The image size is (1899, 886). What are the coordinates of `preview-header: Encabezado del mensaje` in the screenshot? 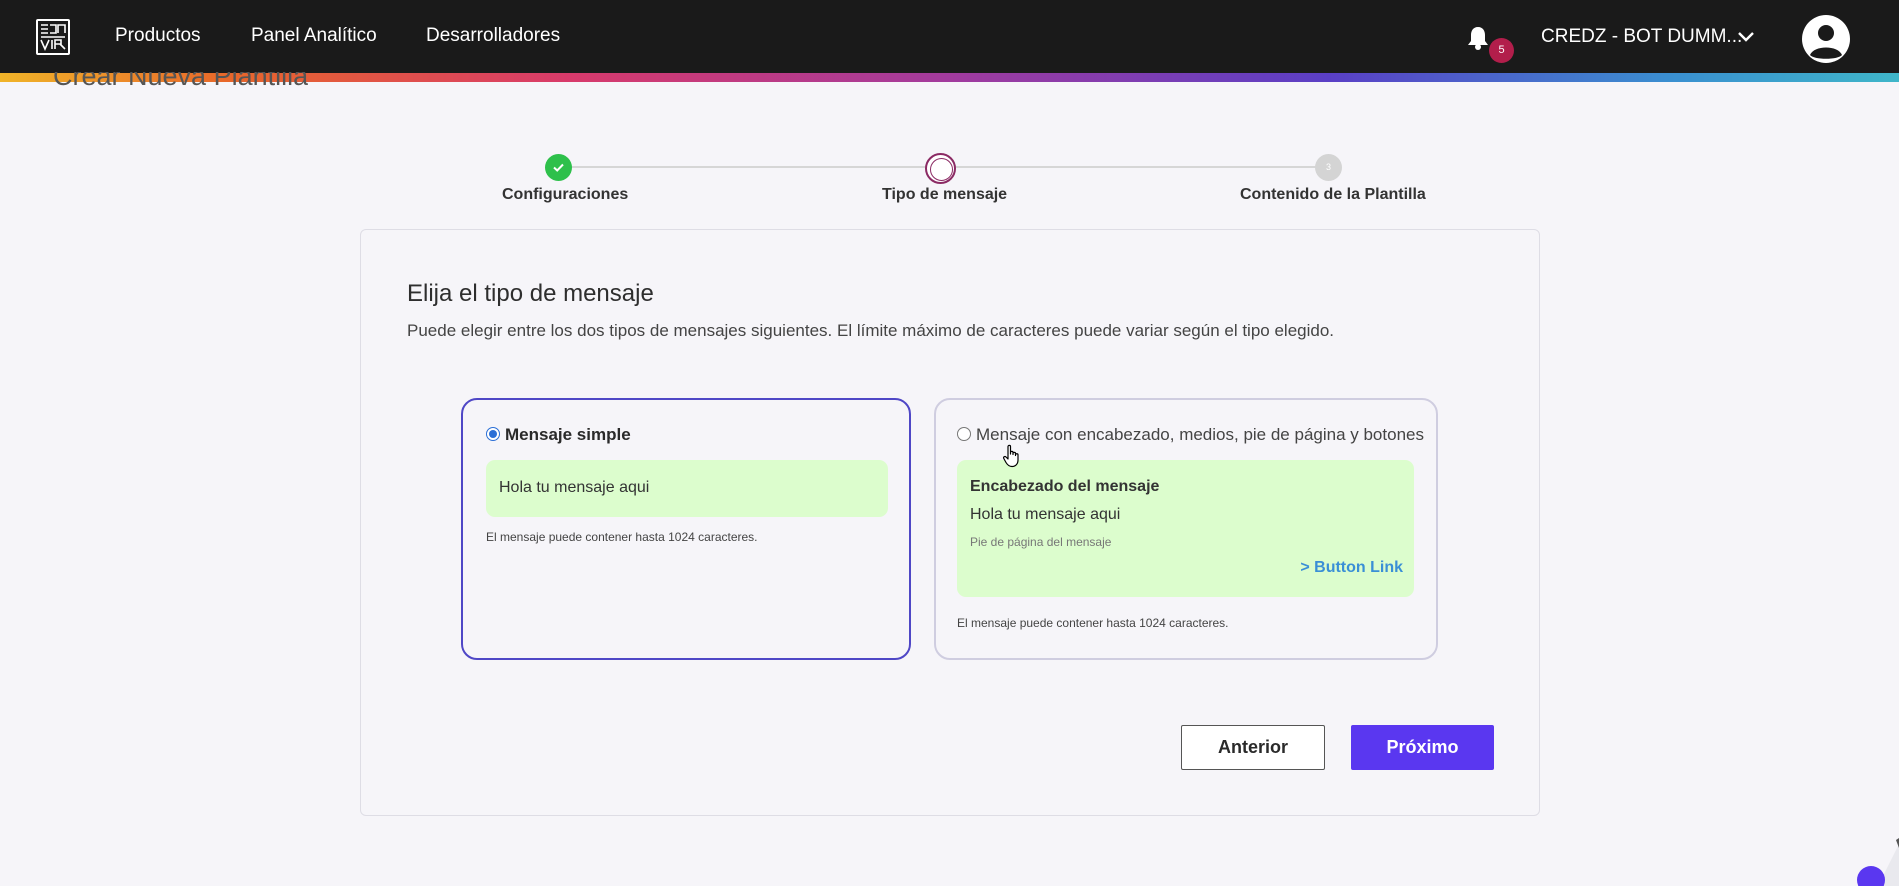 It's located at (1065, 486).